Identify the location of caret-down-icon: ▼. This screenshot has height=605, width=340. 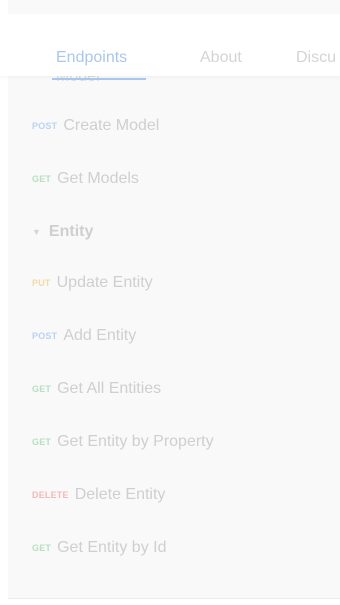
(36, 232).